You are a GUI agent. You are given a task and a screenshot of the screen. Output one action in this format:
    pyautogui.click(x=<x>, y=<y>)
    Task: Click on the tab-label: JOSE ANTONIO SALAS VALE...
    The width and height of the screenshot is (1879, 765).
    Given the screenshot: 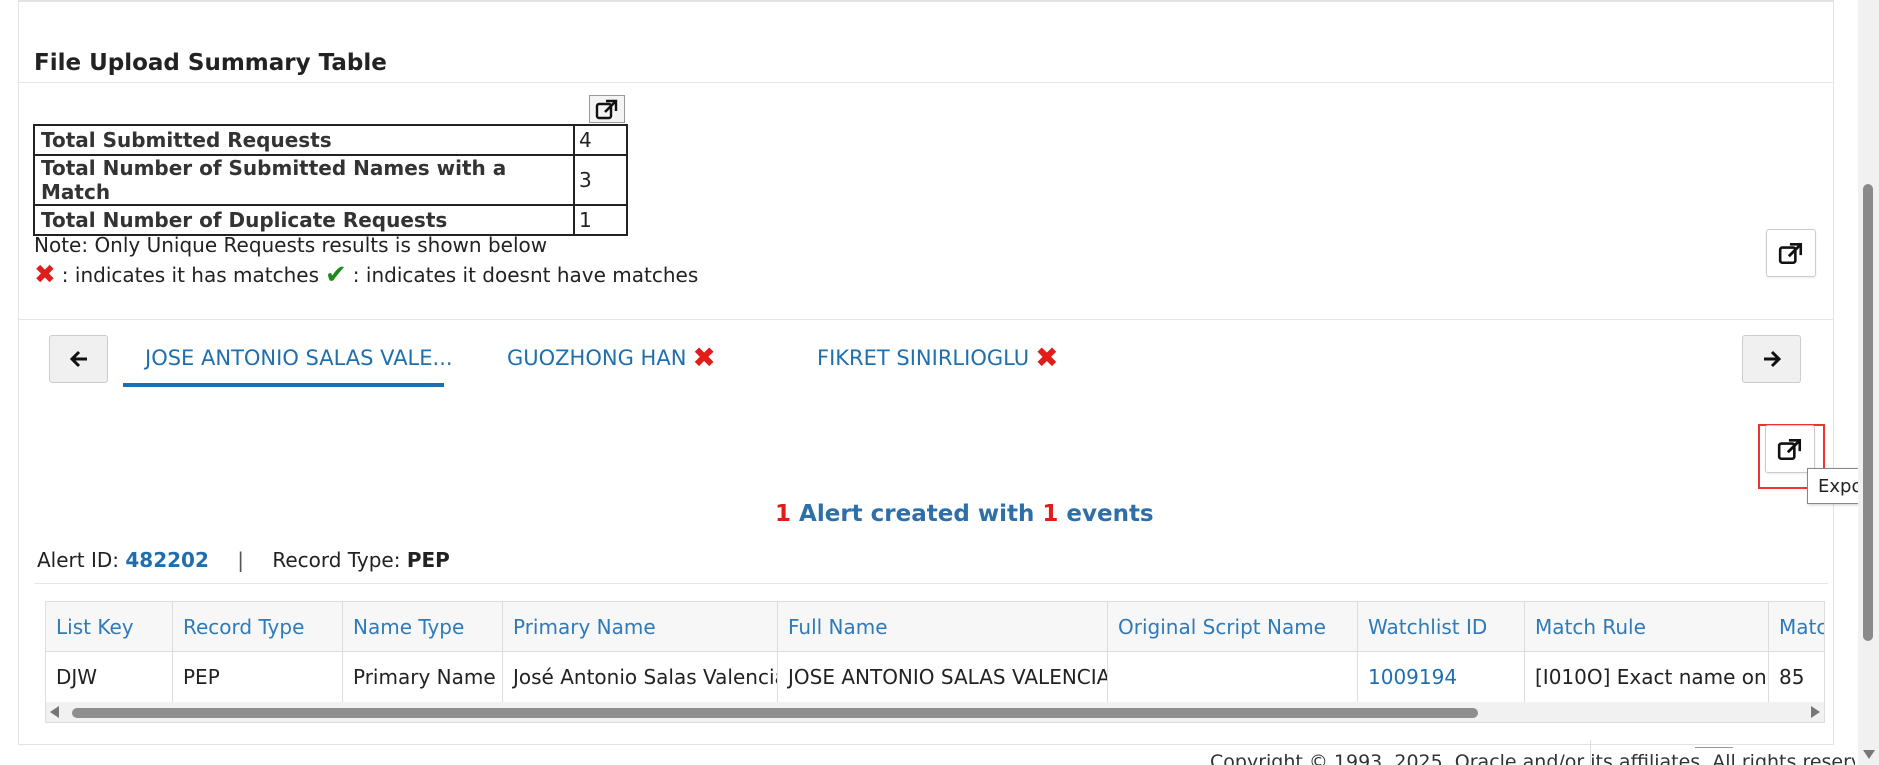 What is the action you would take?
    pyautogui.click(x=299, y=358)
    